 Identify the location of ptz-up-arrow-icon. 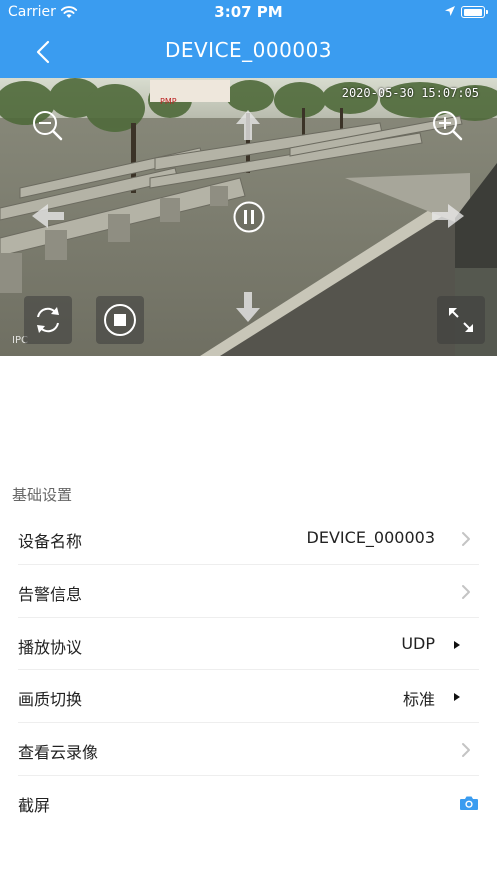
(248, 125).